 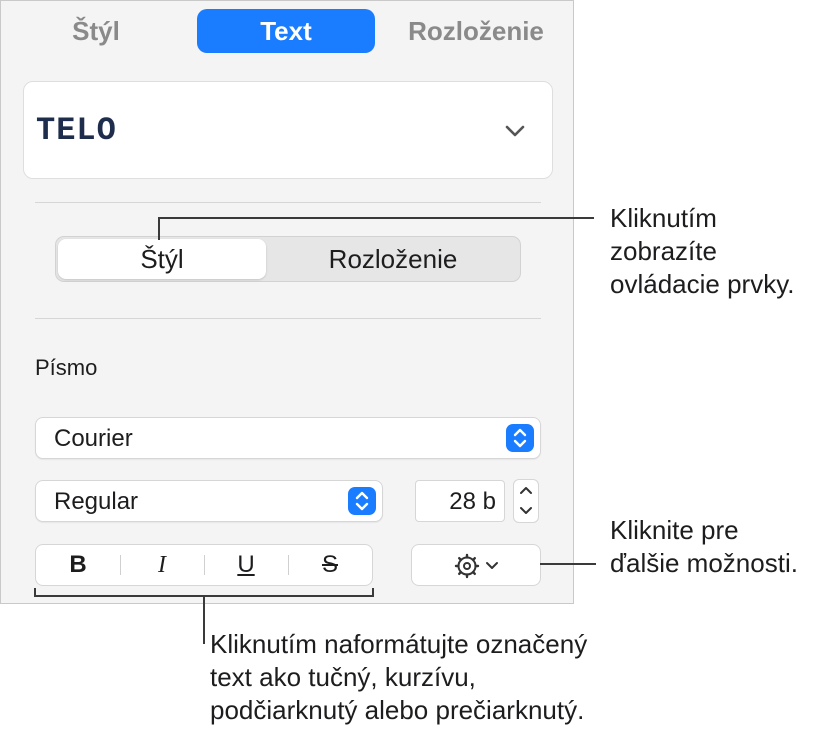 What do you see at coordinates (702, 251) in the screenshot?
I see `callout-controls: Kliknutím zobrazíte ovládacie prvky.` at bounding box center [702, 251].